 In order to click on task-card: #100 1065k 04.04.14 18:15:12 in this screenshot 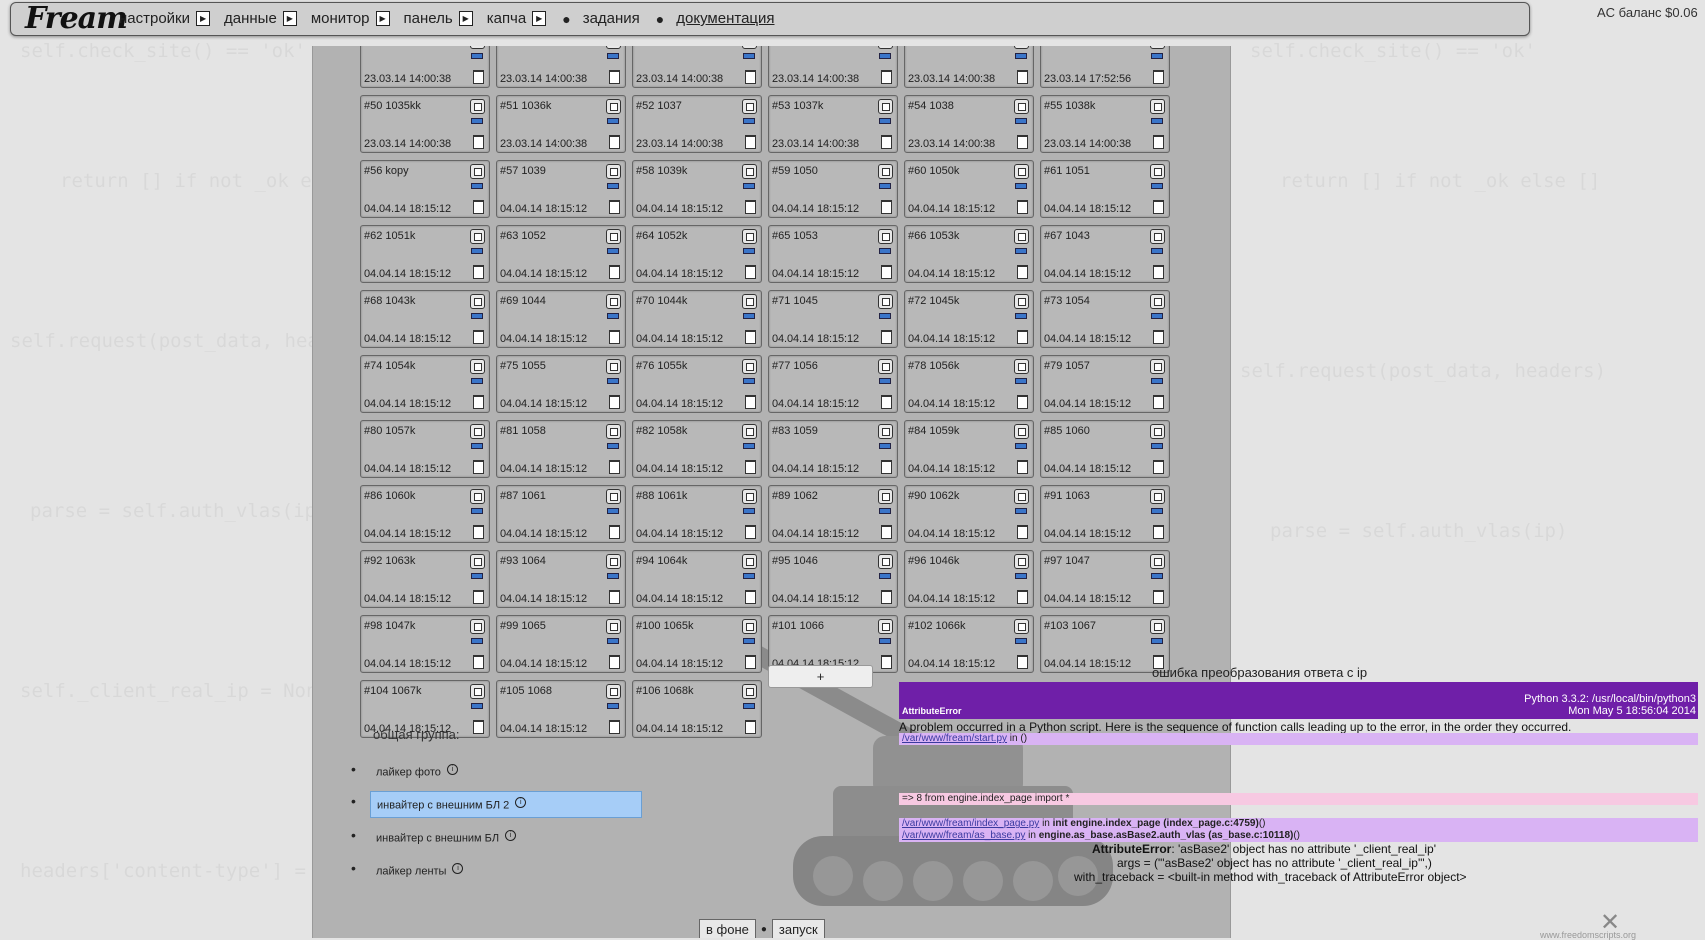, I will do `click(697, 644)`.